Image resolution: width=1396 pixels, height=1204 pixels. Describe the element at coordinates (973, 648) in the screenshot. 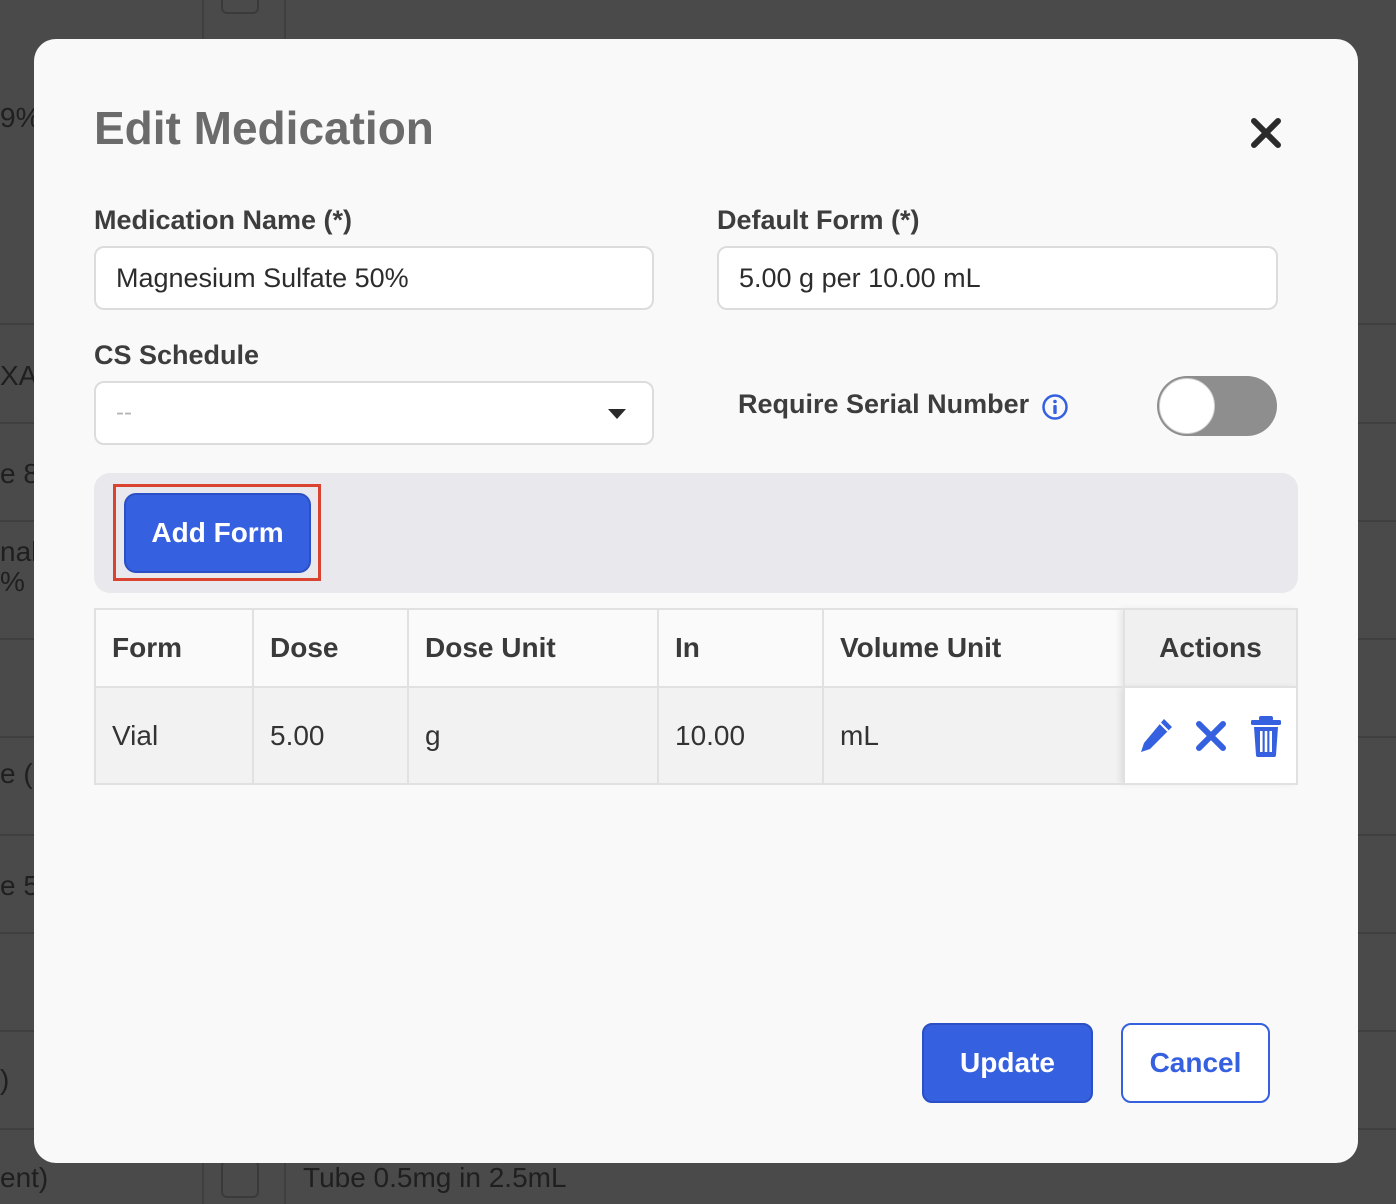

I see `column-header-volume-unit: Volume Unit` at that location.